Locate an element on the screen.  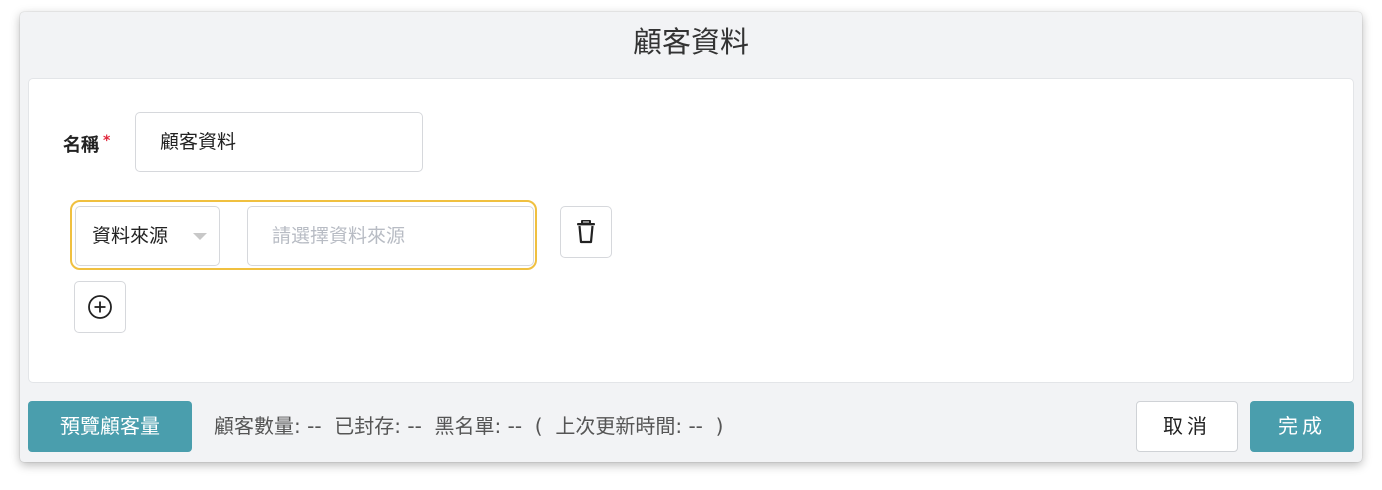
required-mark: * is located at coordinates (107, 141).